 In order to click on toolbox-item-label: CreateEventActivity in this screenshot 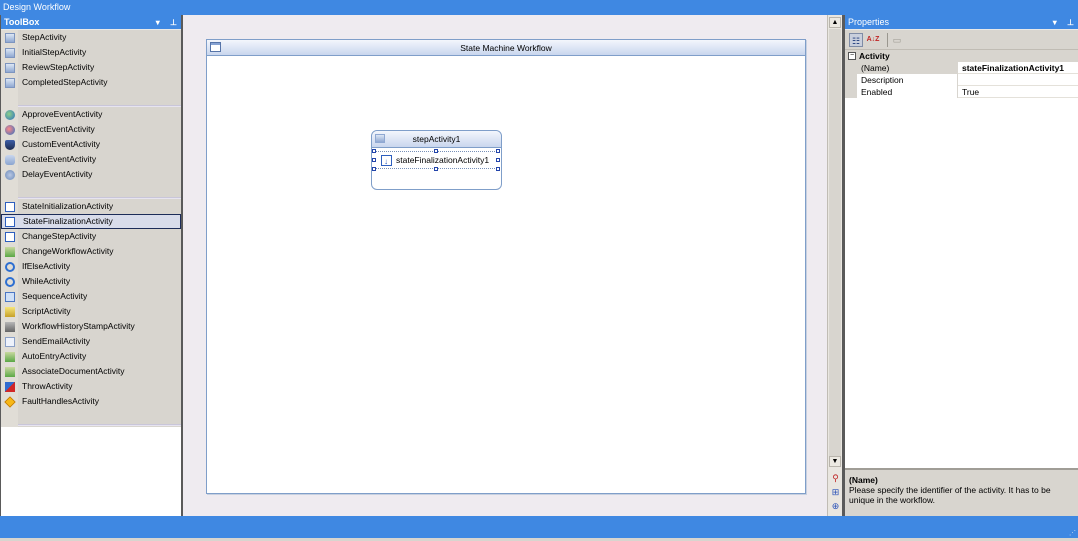, I will do `click(59, 159)`.